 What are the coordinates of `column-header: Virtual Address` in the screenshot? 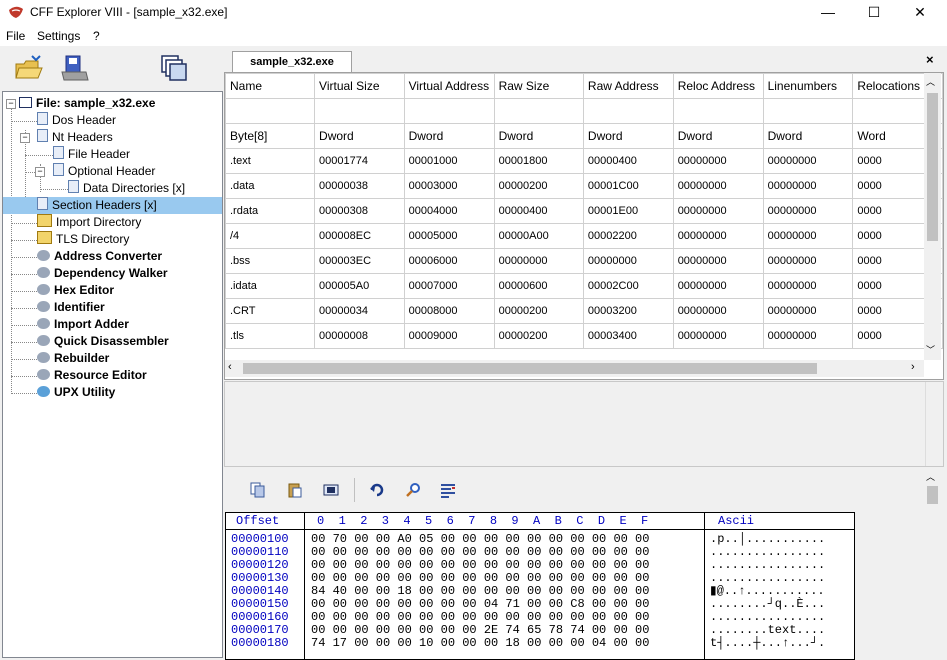 It's located at (449, 86).